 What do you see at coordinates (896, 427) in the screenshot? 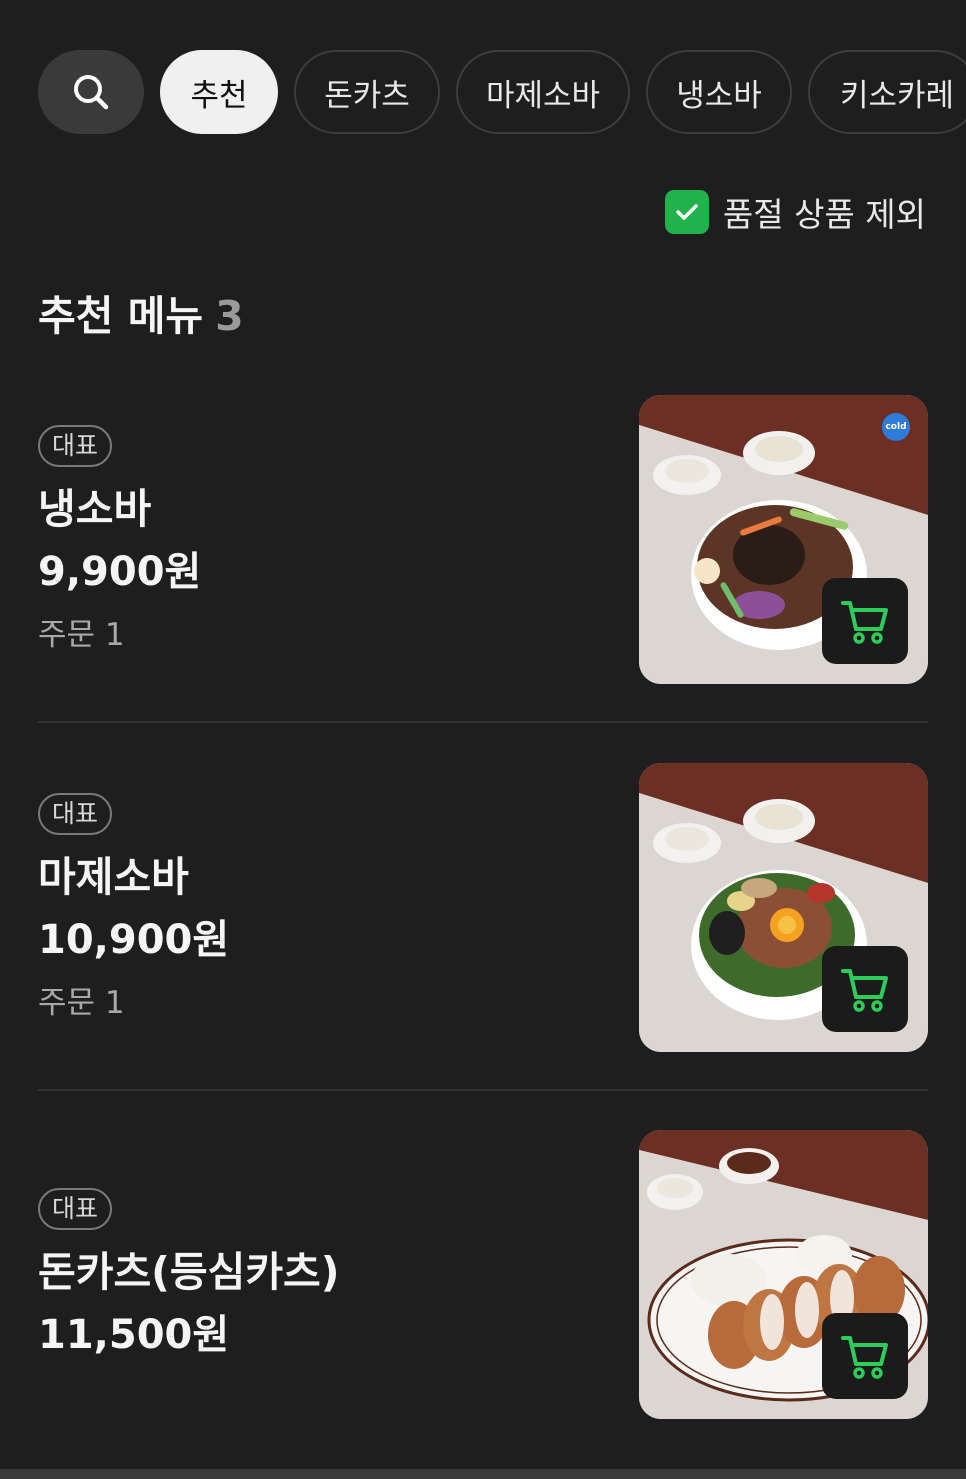
I see `cold-badge: cold` at bounding box center [896, 427].